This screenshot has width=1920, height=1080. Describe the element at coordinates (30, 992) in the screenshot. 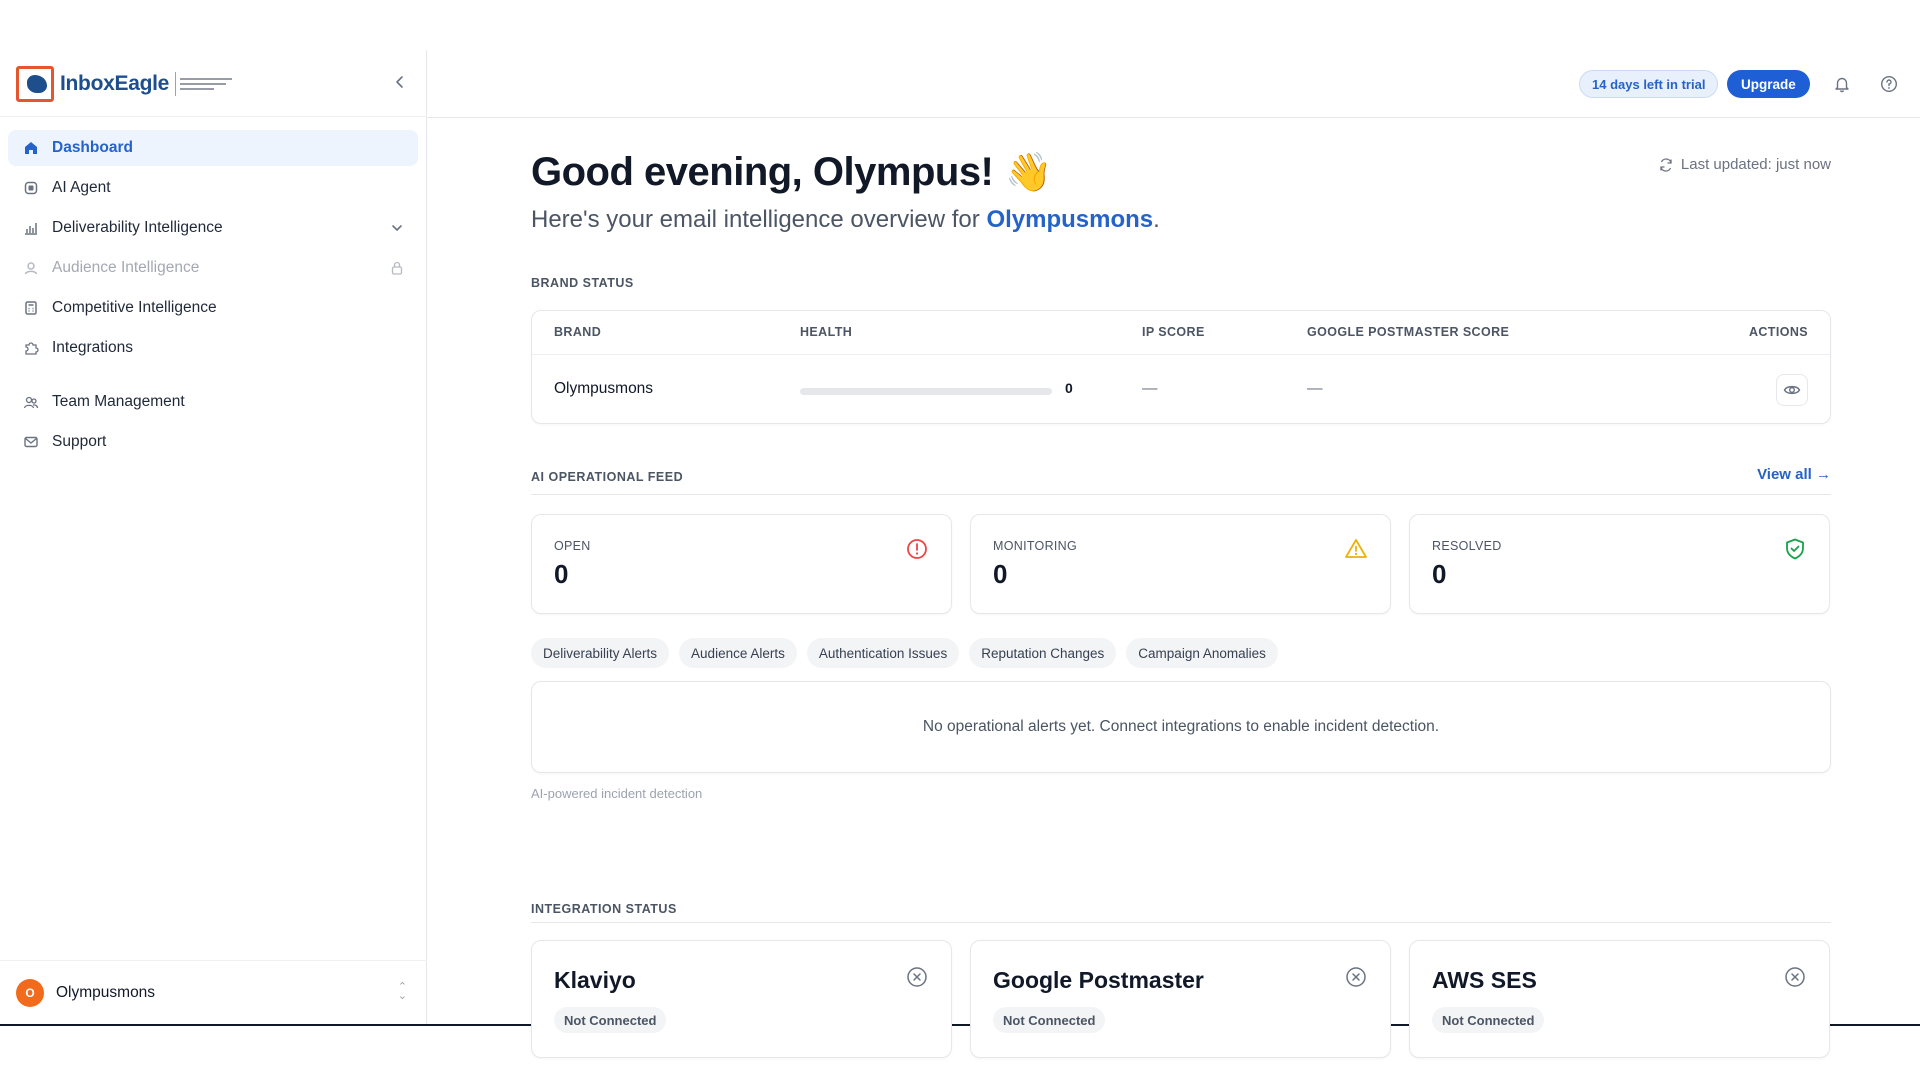

I see `avatar: O` at that location.